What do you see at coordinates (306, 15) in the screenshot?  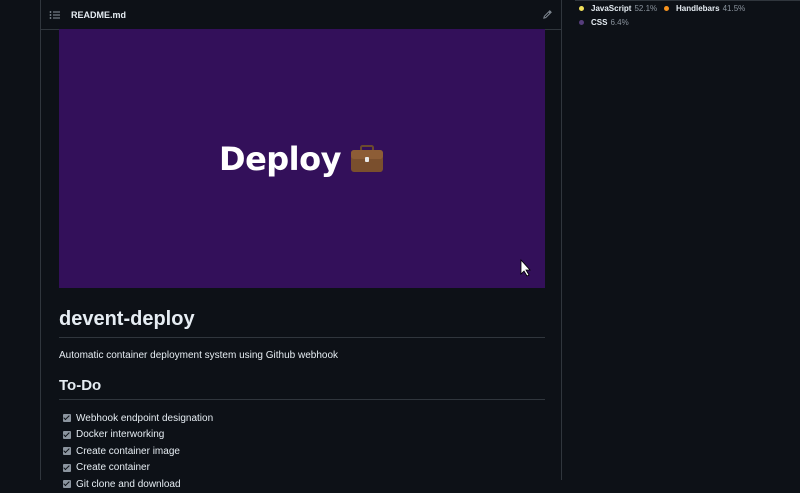 I see `readme-filename: README.md` at bounding box center [306, 15].